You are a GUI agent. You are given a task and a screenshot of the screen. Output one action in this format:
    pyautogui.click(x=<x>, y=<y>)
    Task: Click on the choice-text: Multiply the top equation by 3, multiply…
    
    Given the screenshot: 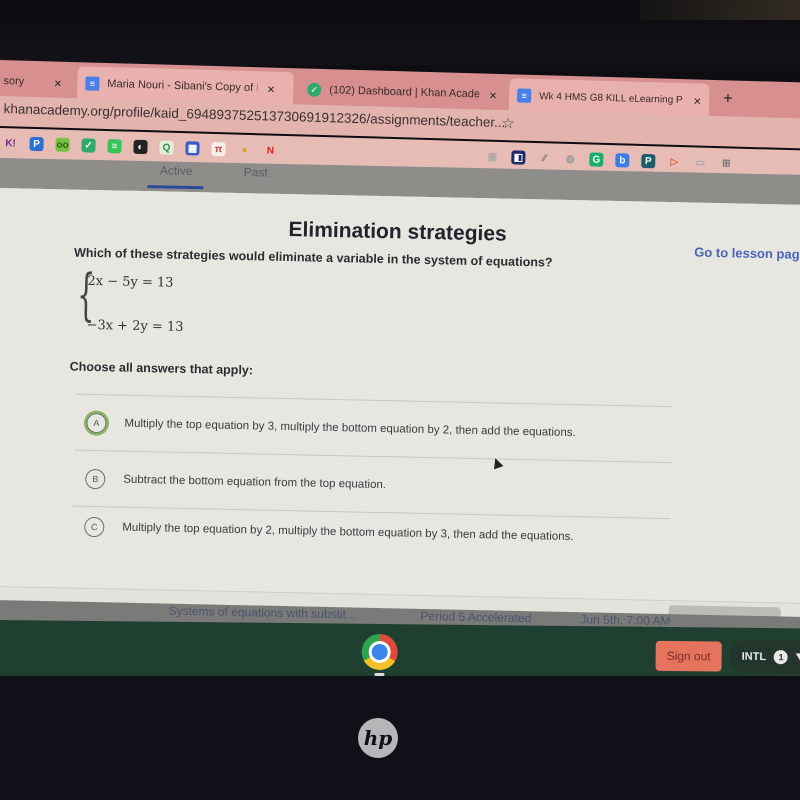 What is the action you would take?
    pyautogui.click(x=350, y=428)
    